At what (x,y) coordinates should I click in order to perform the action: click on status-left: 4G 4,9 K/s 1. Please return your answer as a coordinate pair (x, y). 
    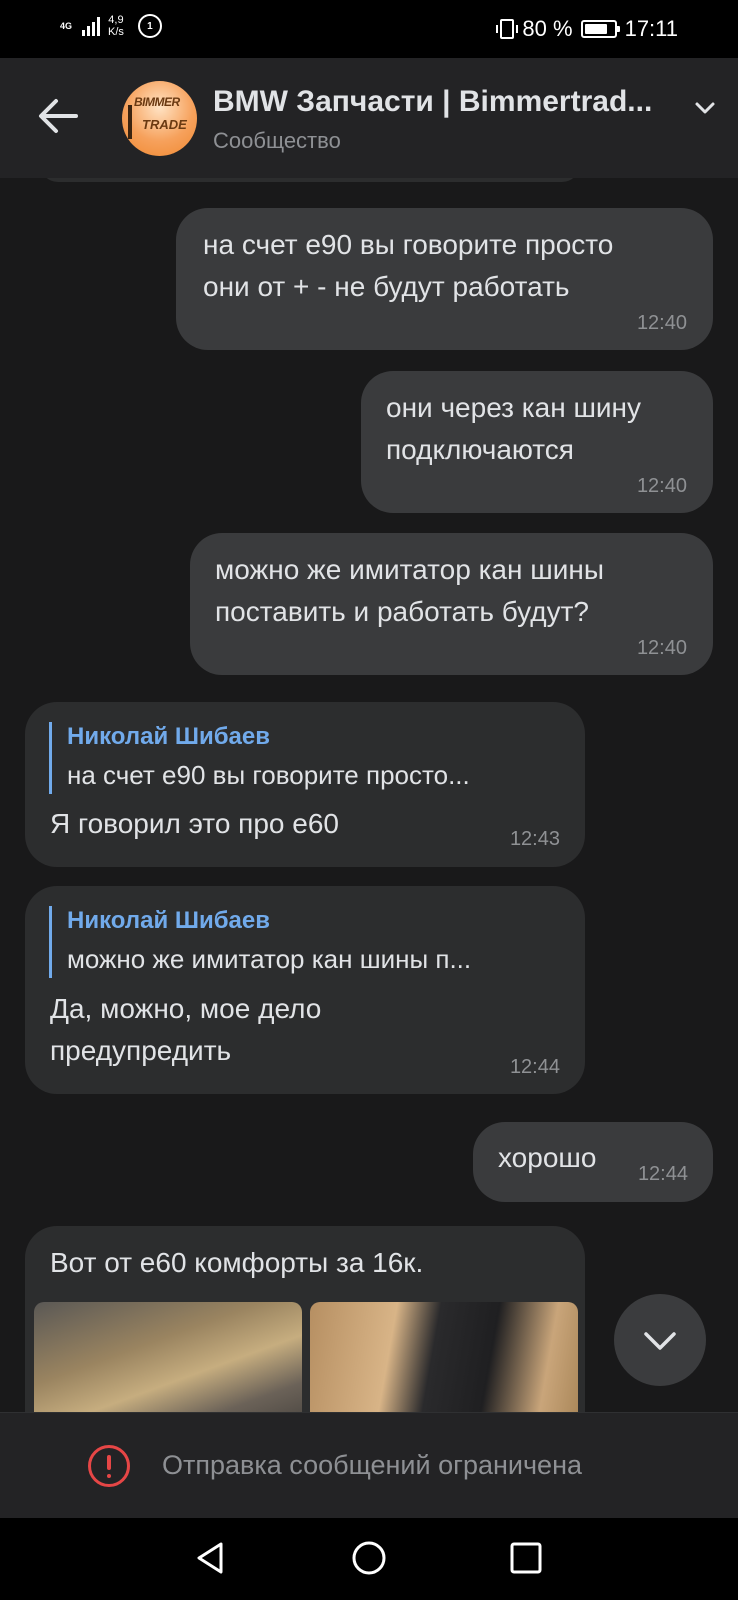
    Looking at the image, I should click on (111, 26).